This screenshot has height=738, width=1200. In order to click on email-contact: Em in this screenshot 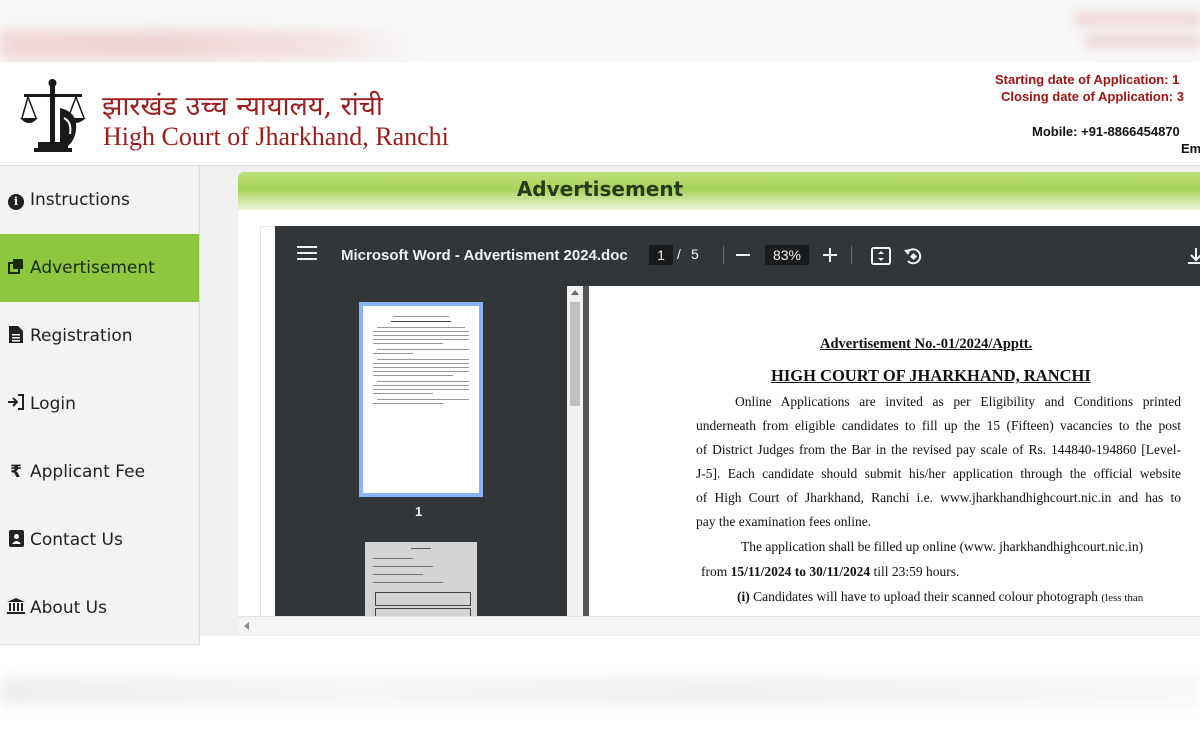, I will do `click(1190, 148)`.